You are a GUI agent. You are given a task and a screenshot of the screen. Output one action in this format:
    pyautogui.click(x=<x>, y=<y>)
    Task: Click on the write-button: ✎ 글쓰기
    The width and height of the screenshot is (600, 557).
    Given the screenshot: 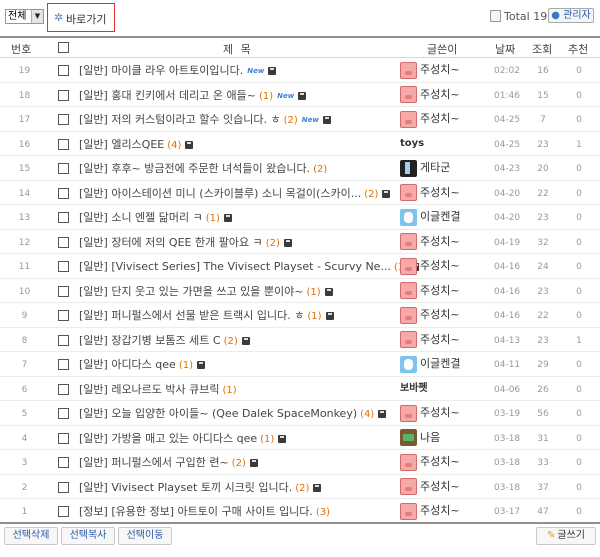 What is the action you would take?
    pyautogui.click(x=566, y=536)
    